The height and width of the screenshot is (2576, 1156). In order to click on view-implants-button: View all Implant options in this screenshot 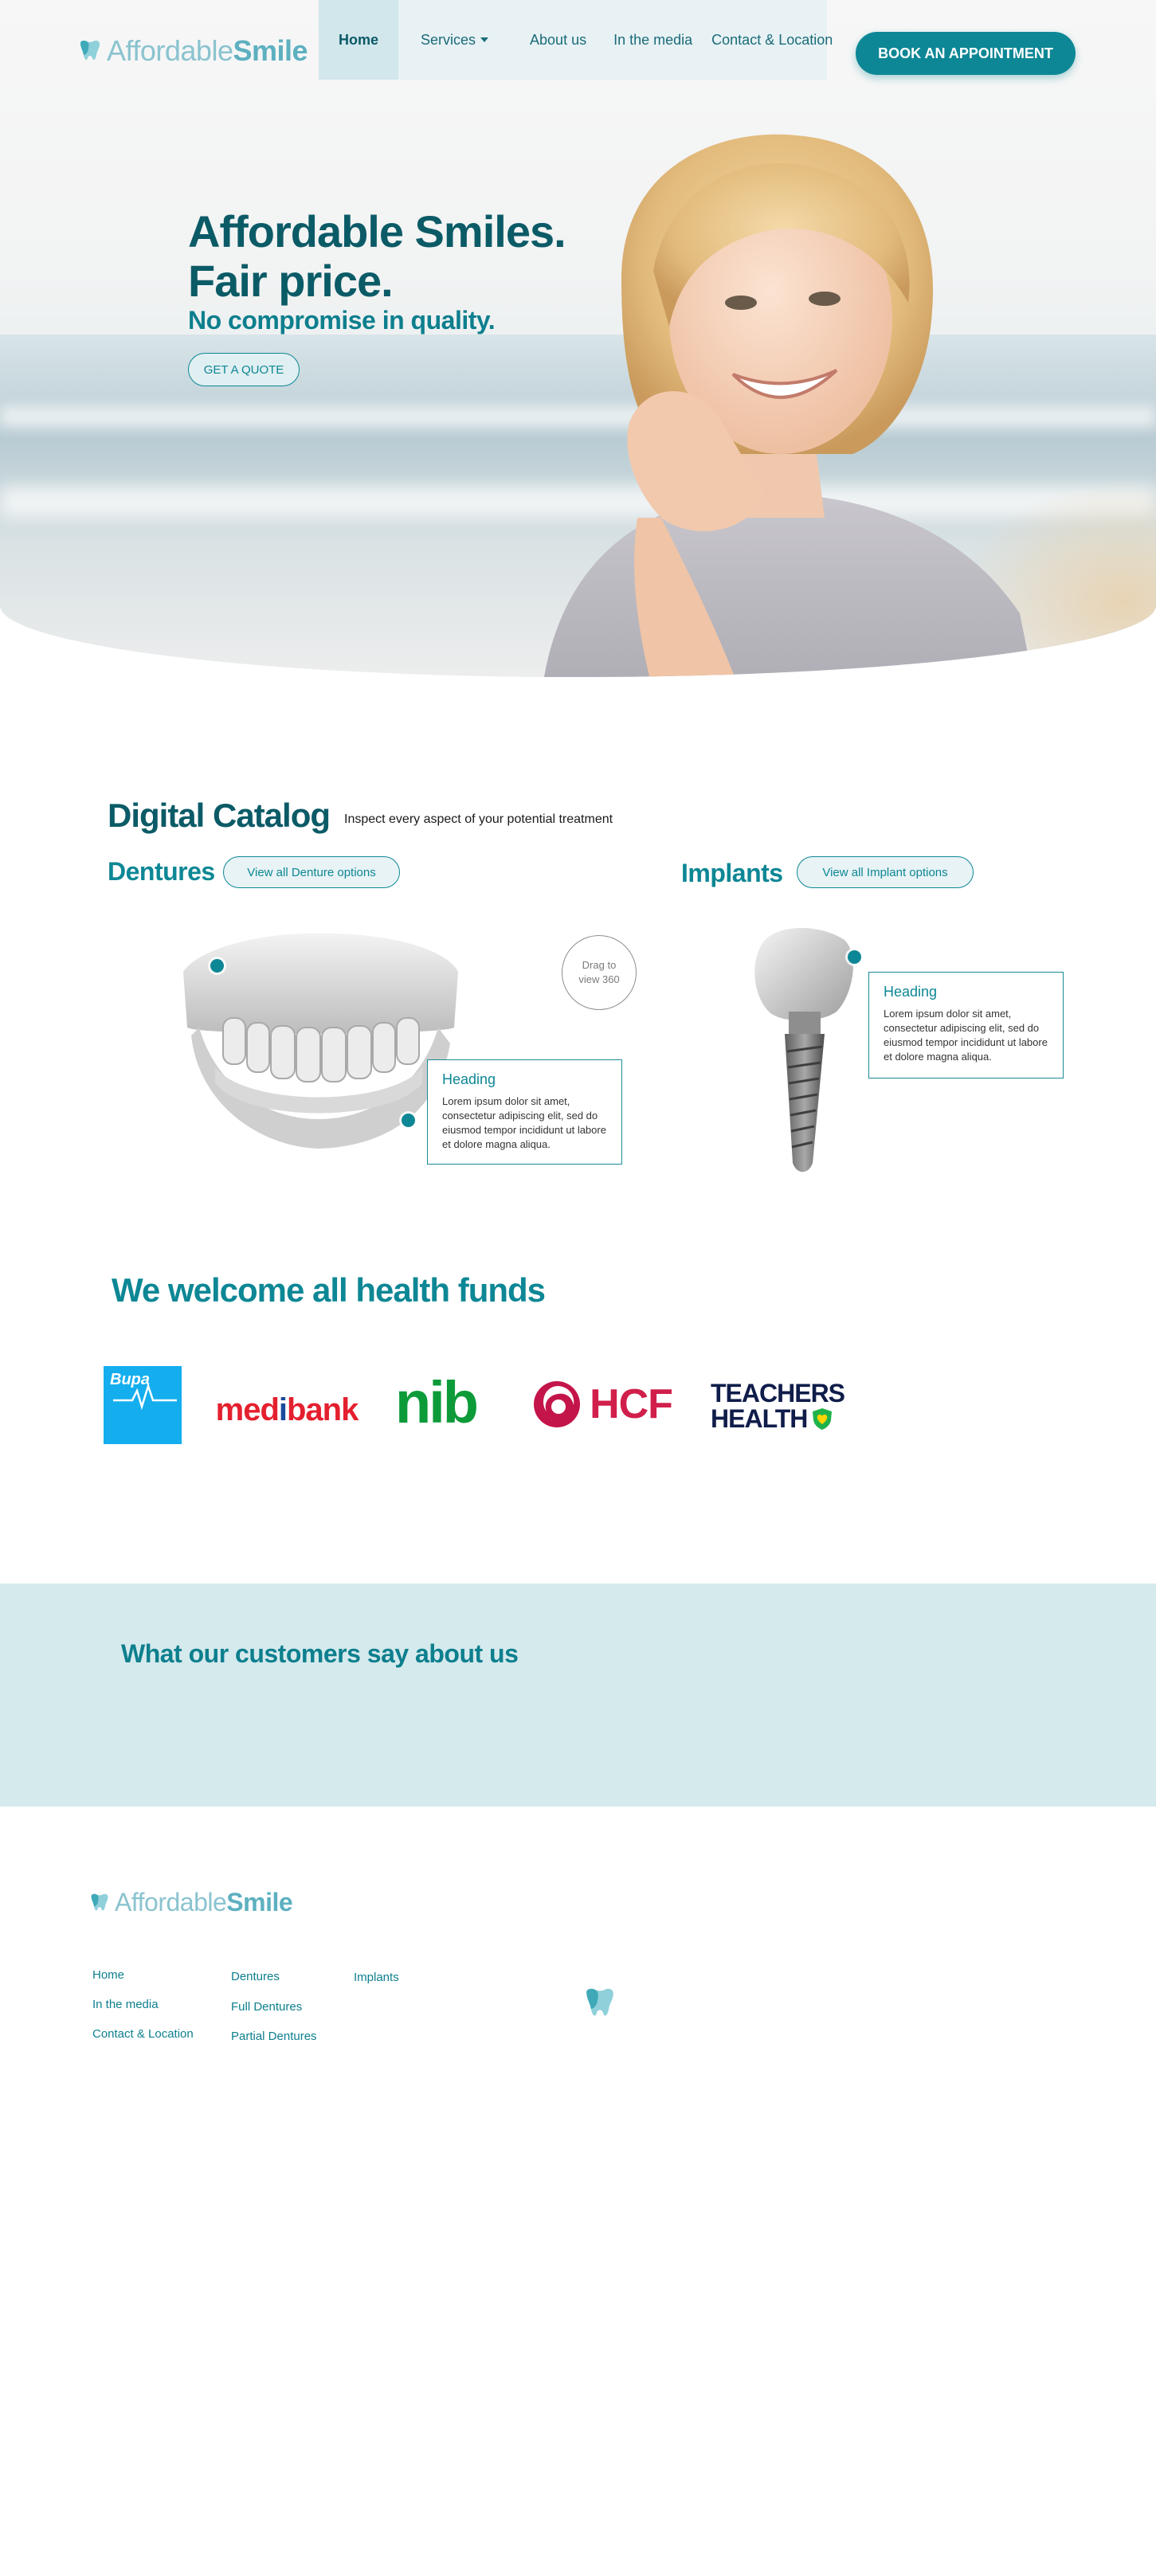, I will do `click(885, 872)`.